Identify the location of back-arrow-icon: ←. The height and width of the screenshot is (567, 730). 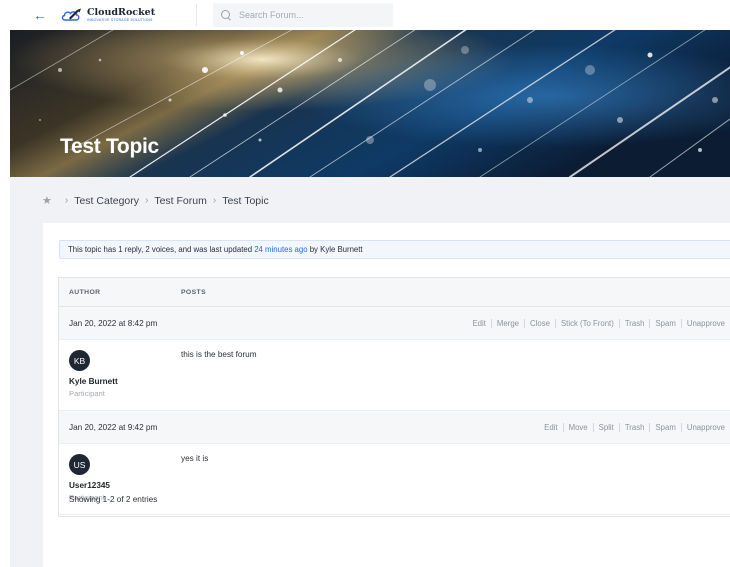
(44, 15).